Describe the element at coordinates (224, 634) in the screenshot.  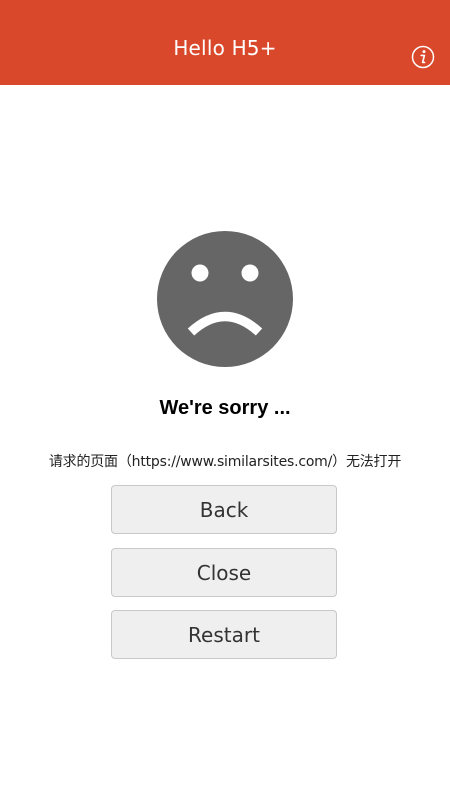
I see `restart-button: Restart` at that location.